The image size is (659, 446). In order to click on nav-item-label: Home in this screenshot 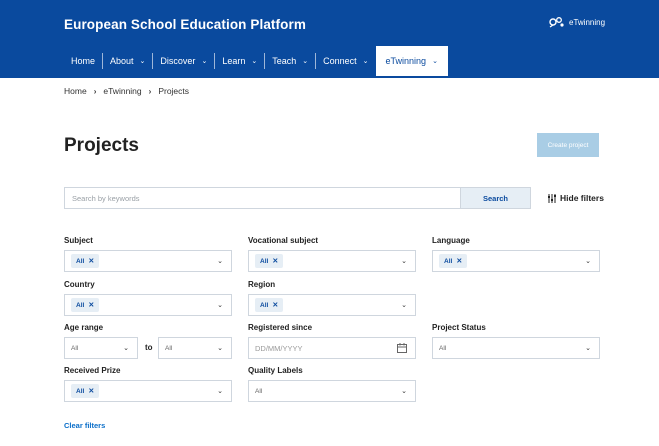, I will do `click(83, 61)`.